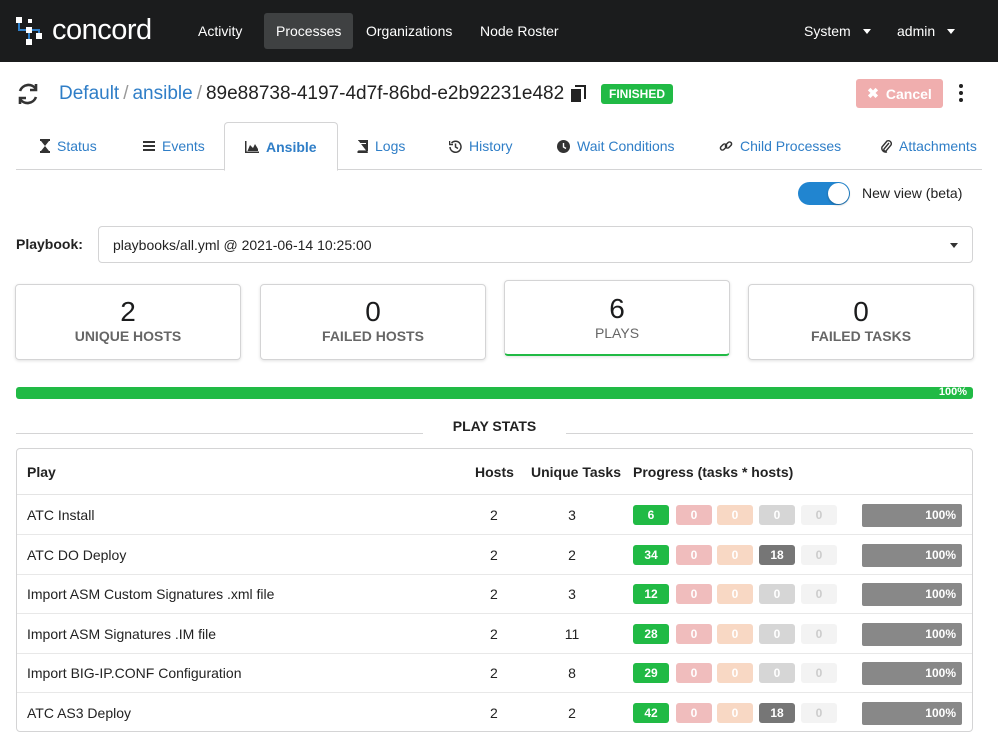 This screenshot has width=998, height=746. What do you see at coordinates (713, 472) in the screenshot?
I see `column-header-progress: Progress (tasks * hosts)` at bounding box center [713, 472].